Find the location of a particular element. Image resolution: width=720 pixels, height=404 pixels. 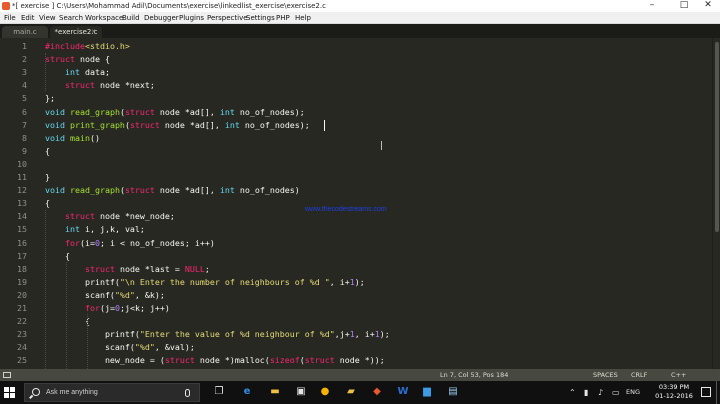

indentation-setting: SPACES is located at coordinates (605, 375).